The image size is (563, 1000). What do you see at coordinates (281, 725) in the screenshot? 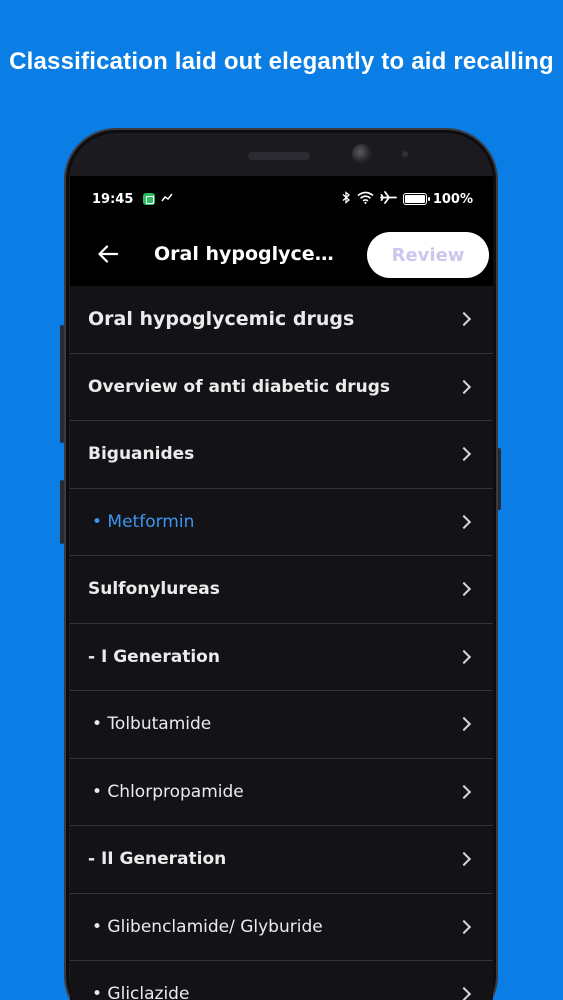
I see `list-item: • Tolbutamide` at bounding box center [281, 725].